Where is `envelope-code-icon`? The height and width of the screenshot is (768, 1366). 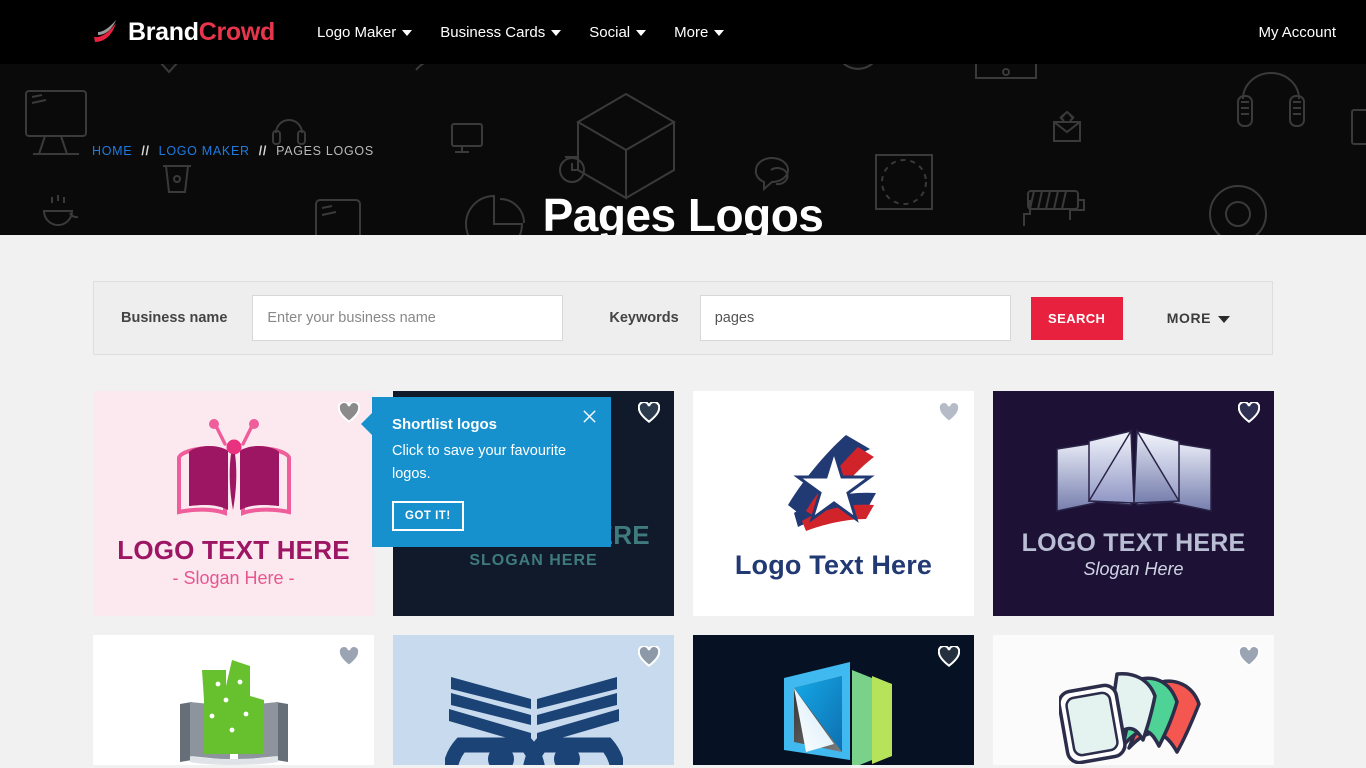
envelope-code-icon is located at coordinates (1067, 126).